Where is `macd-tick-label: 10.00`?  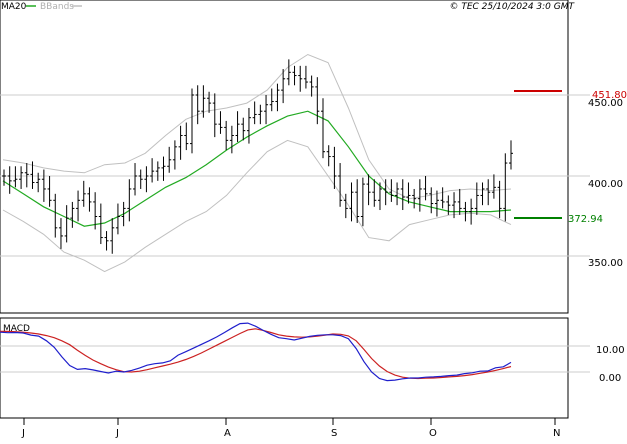
macd-tick-label: 10.00 is located at coordinates (610, 350).